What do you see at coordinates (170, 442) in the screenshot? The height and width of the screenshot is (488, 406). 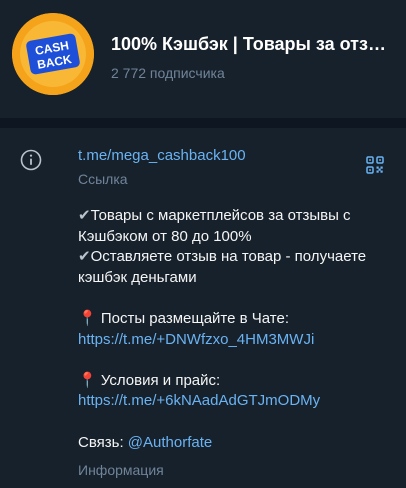 I see `contact-handle-link: @Authorfate` at bounding box center [170, 442].